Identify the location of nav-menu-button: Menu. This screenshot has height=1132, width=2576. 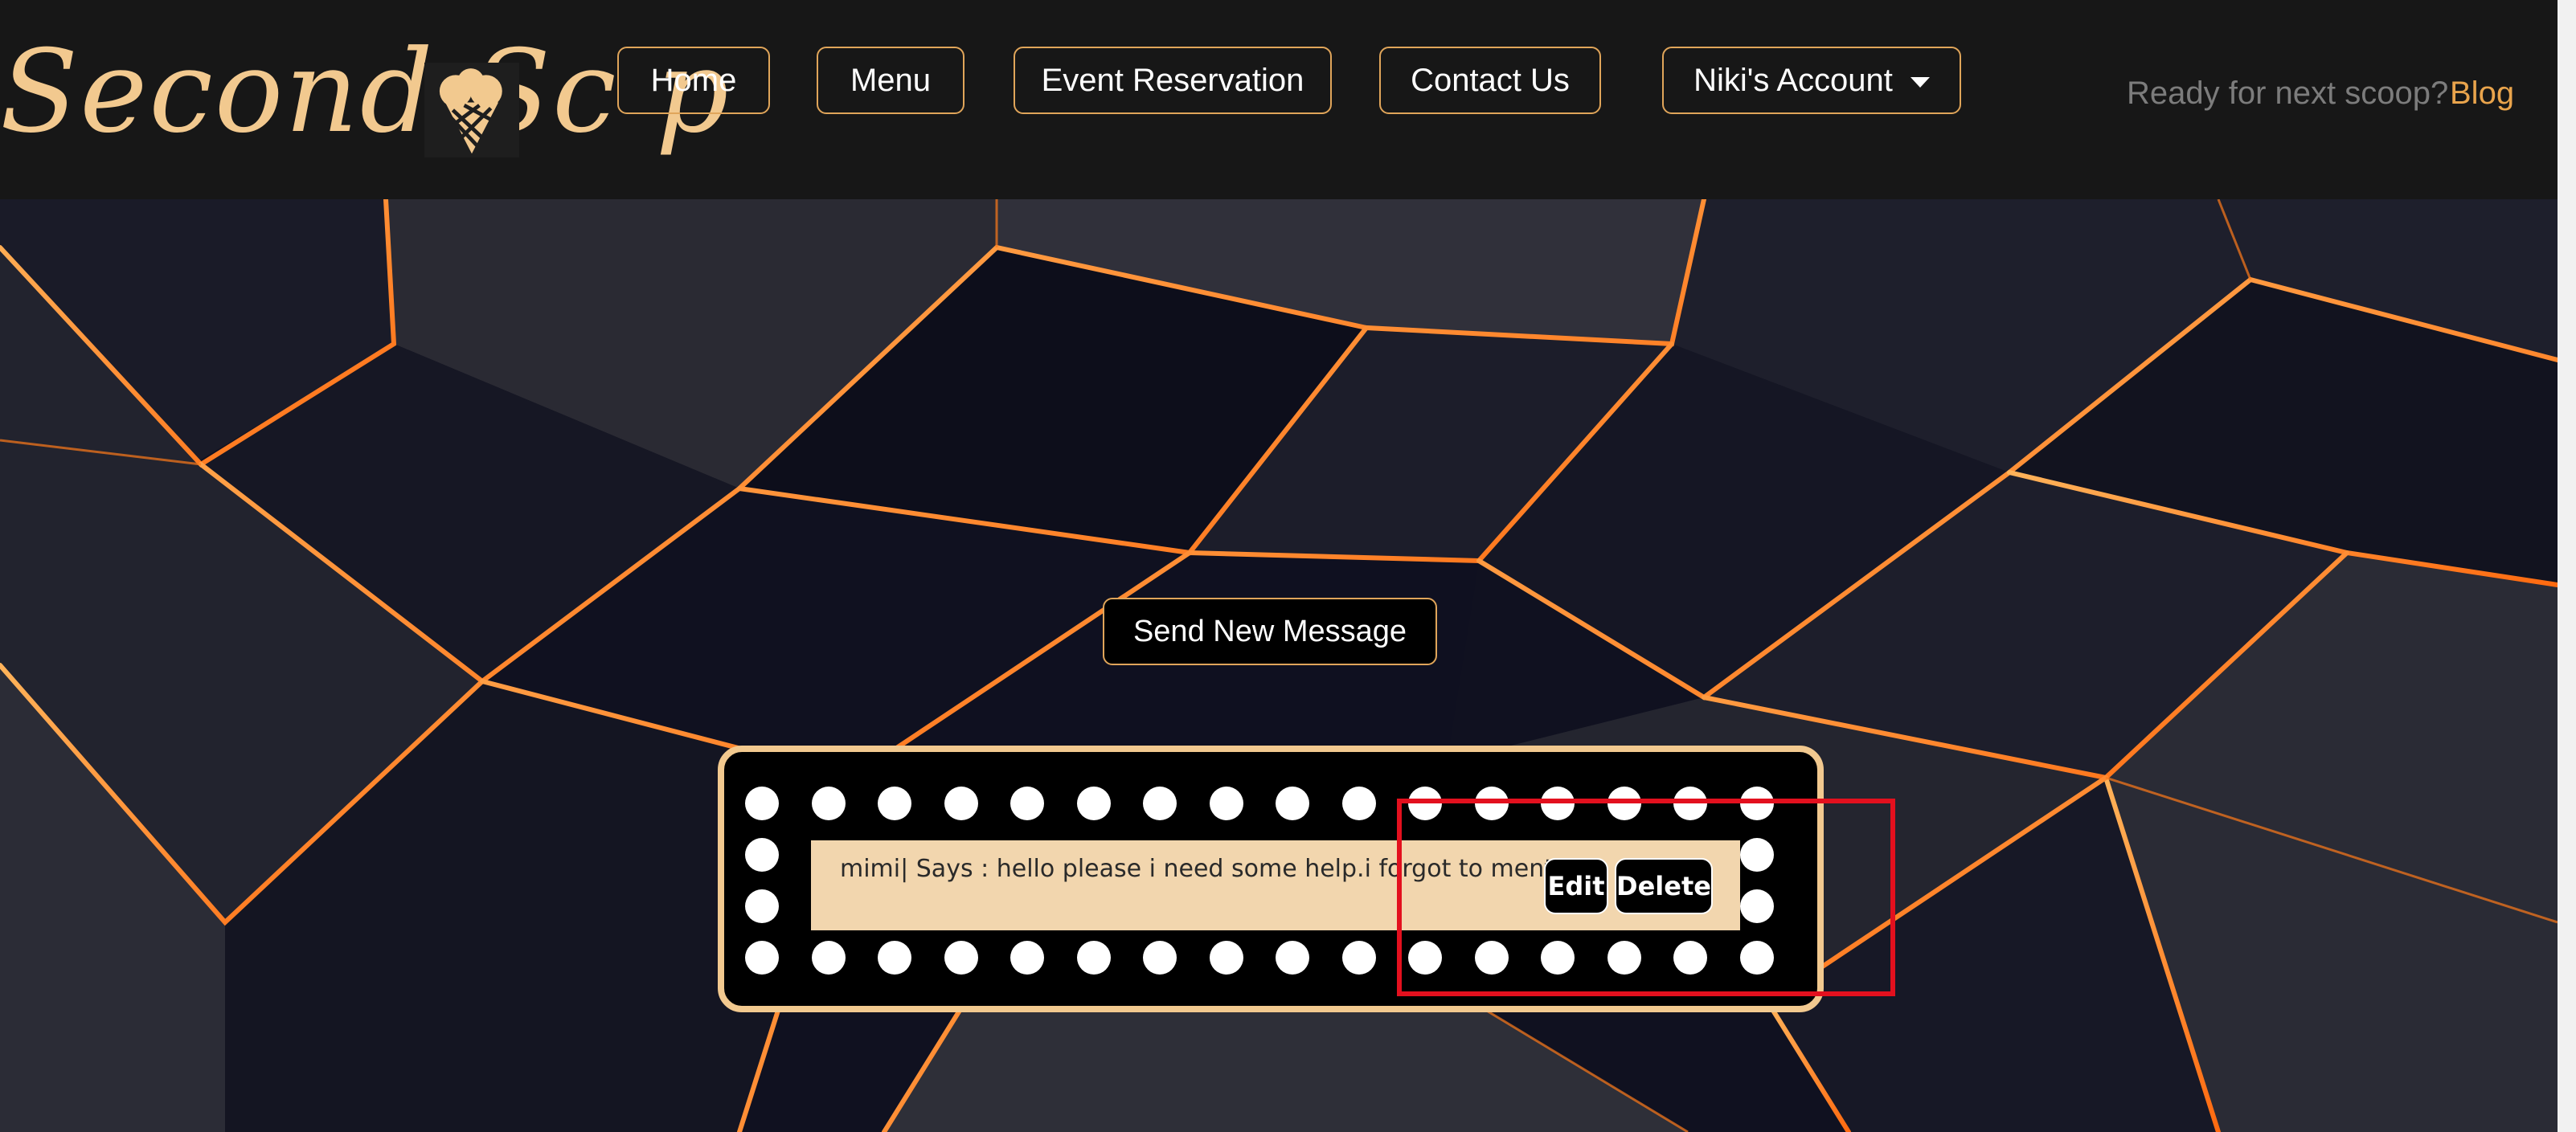
(890, 80).